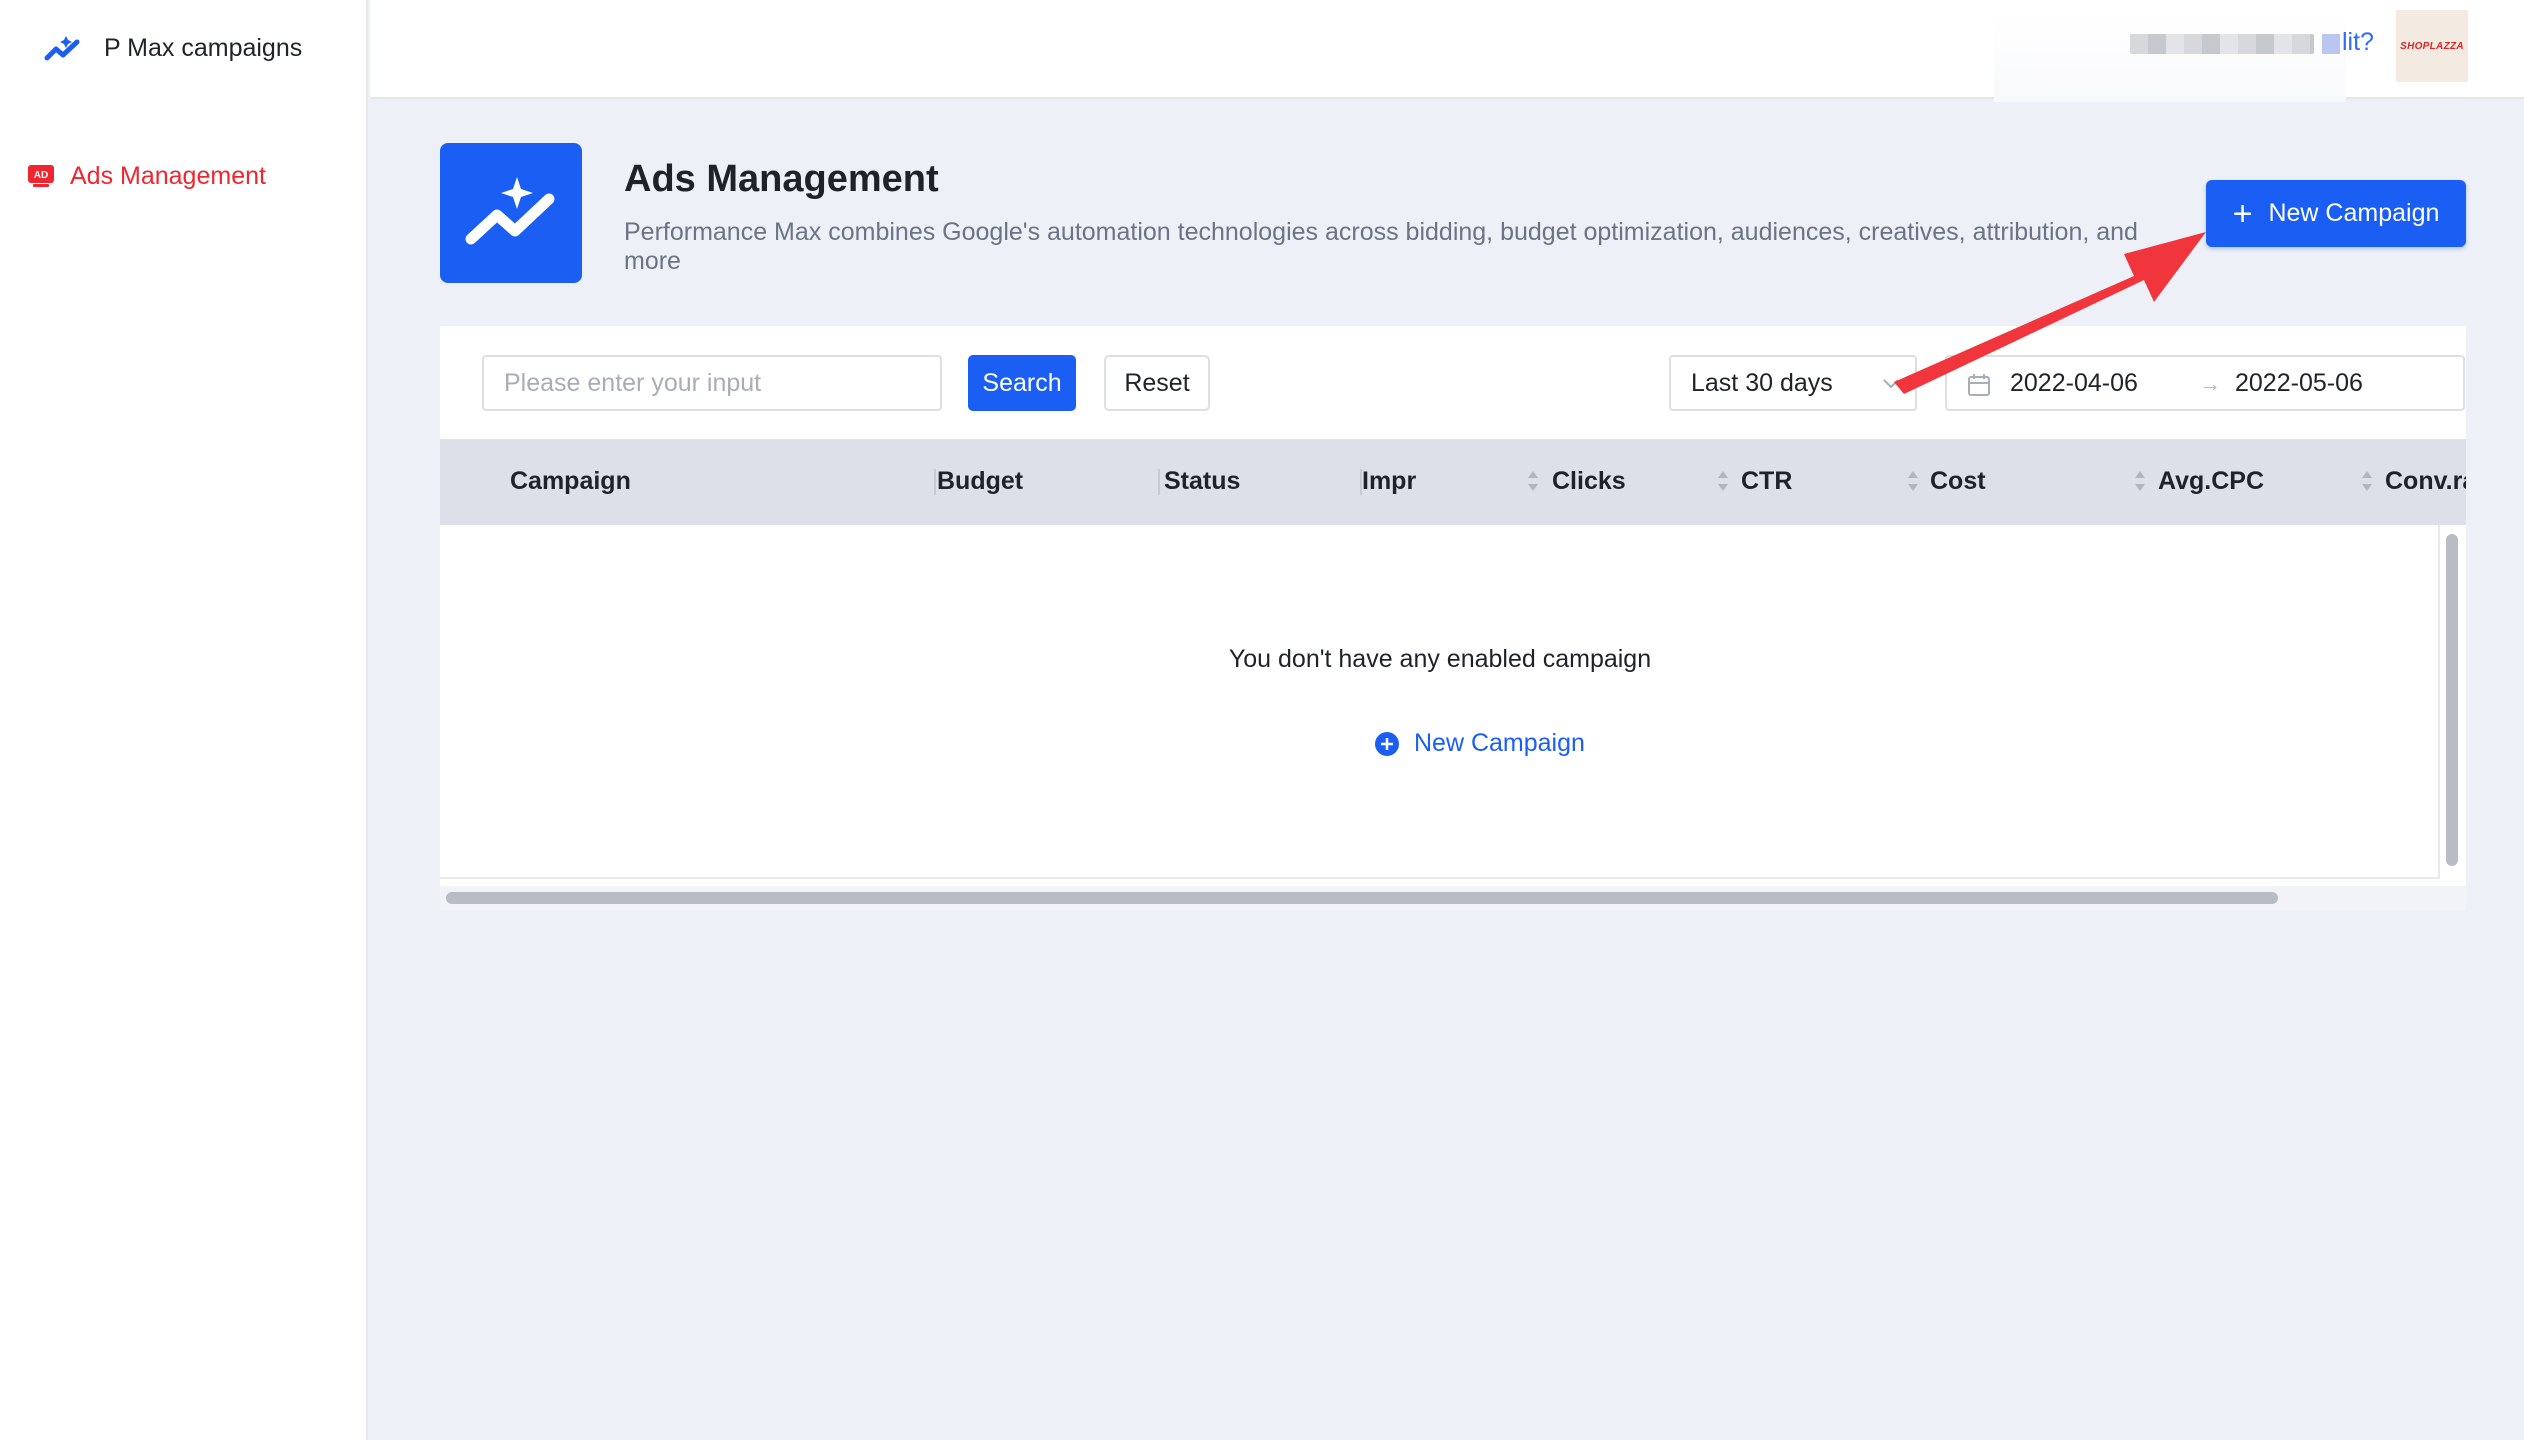  I want to click on store-avatar: SHOPLAZZA, so click(2432, 46).